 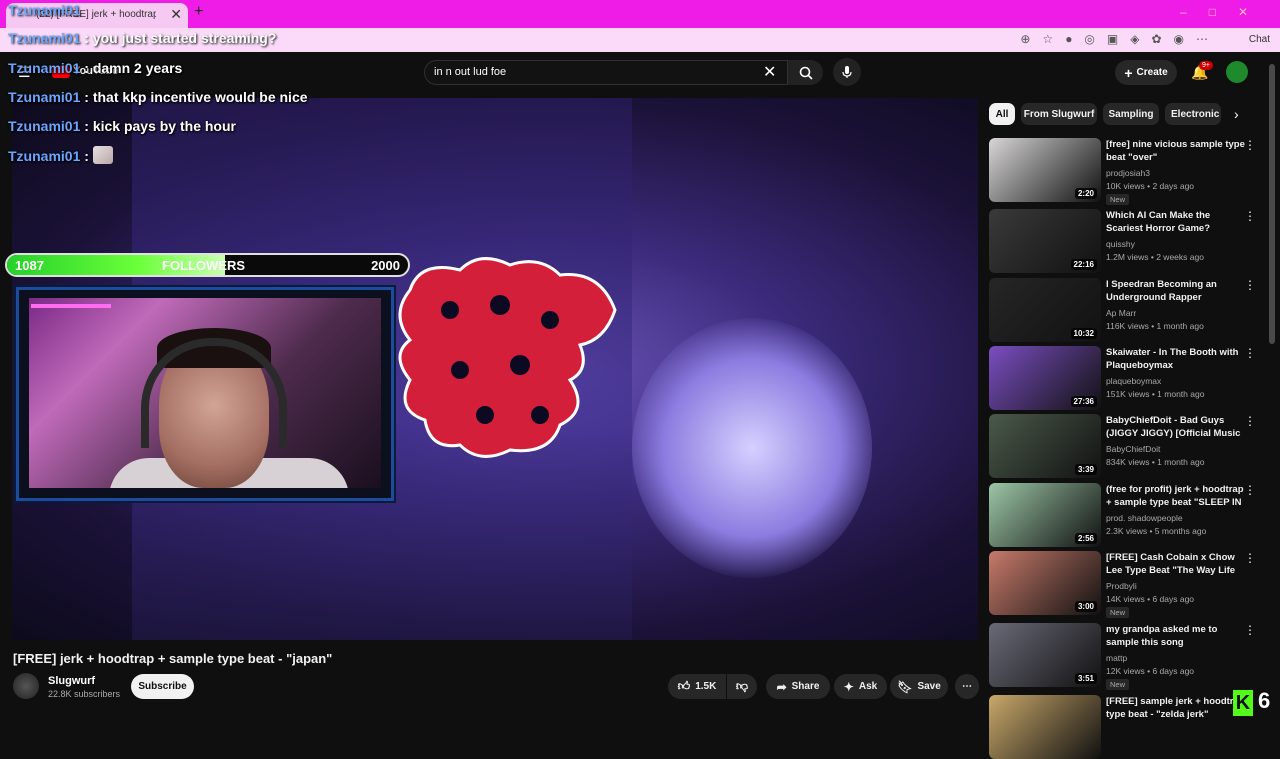 I want to click on video-scene-highlight, so click(x=752, y=448).